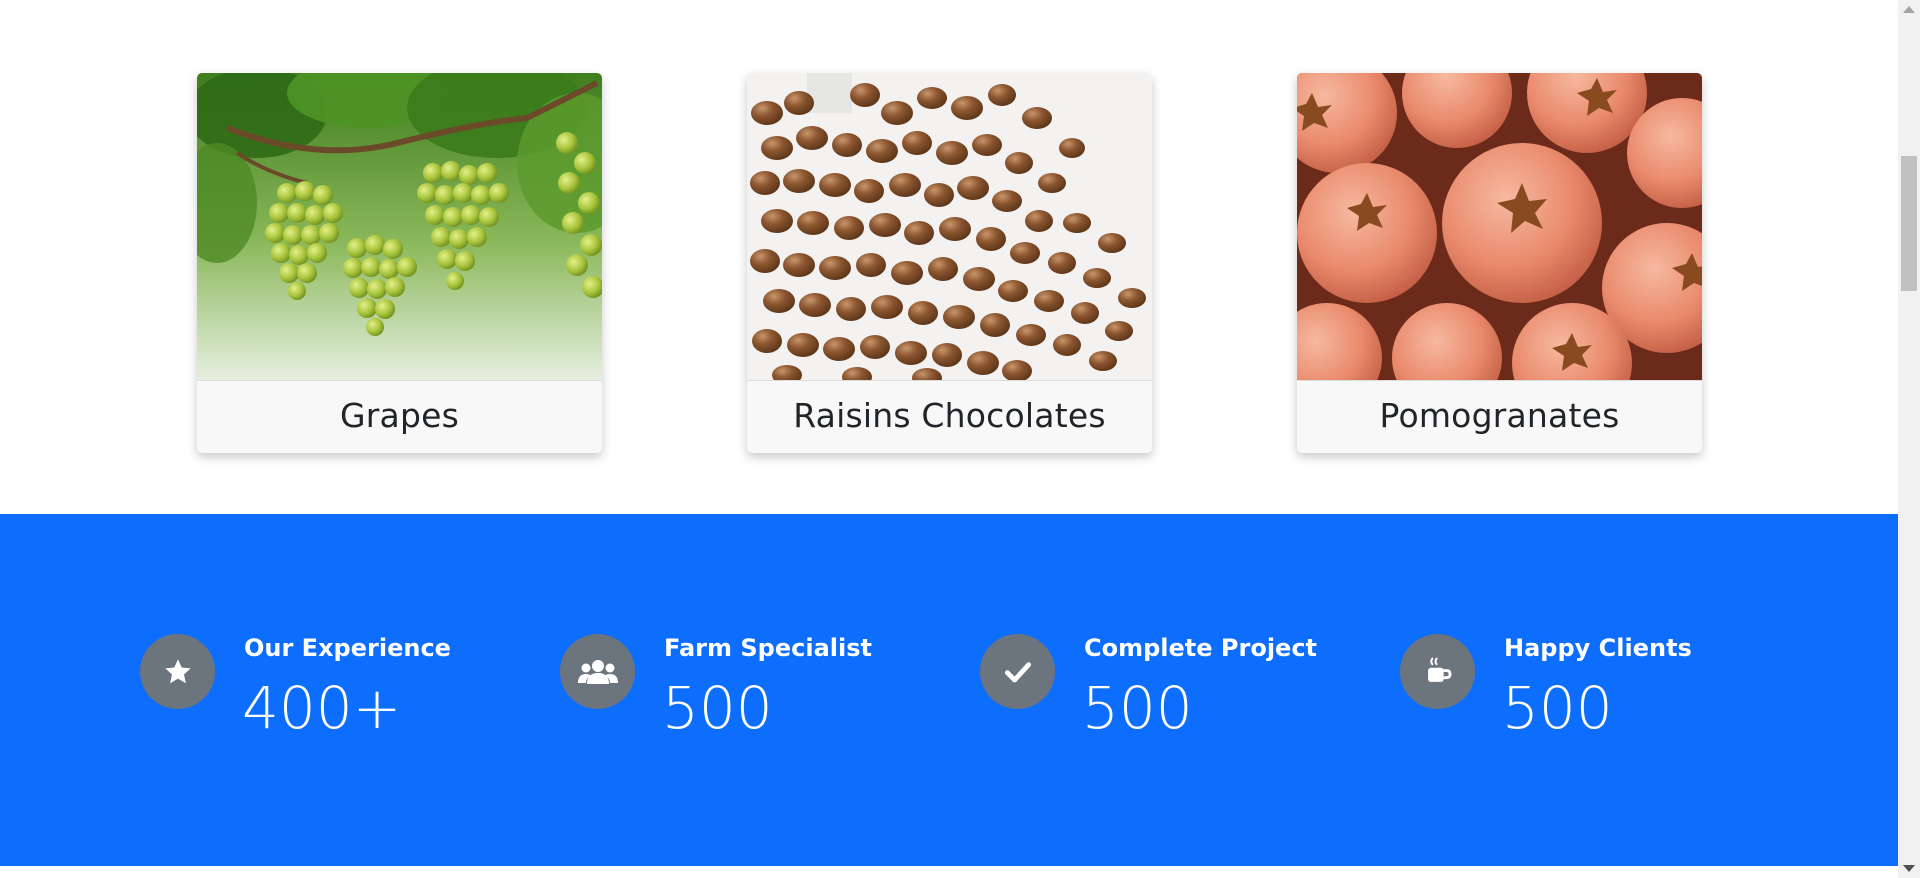  Describe the element at coordinates (1201, 648) in the screenshot. I see `stat-label: Complete Project` at that location.